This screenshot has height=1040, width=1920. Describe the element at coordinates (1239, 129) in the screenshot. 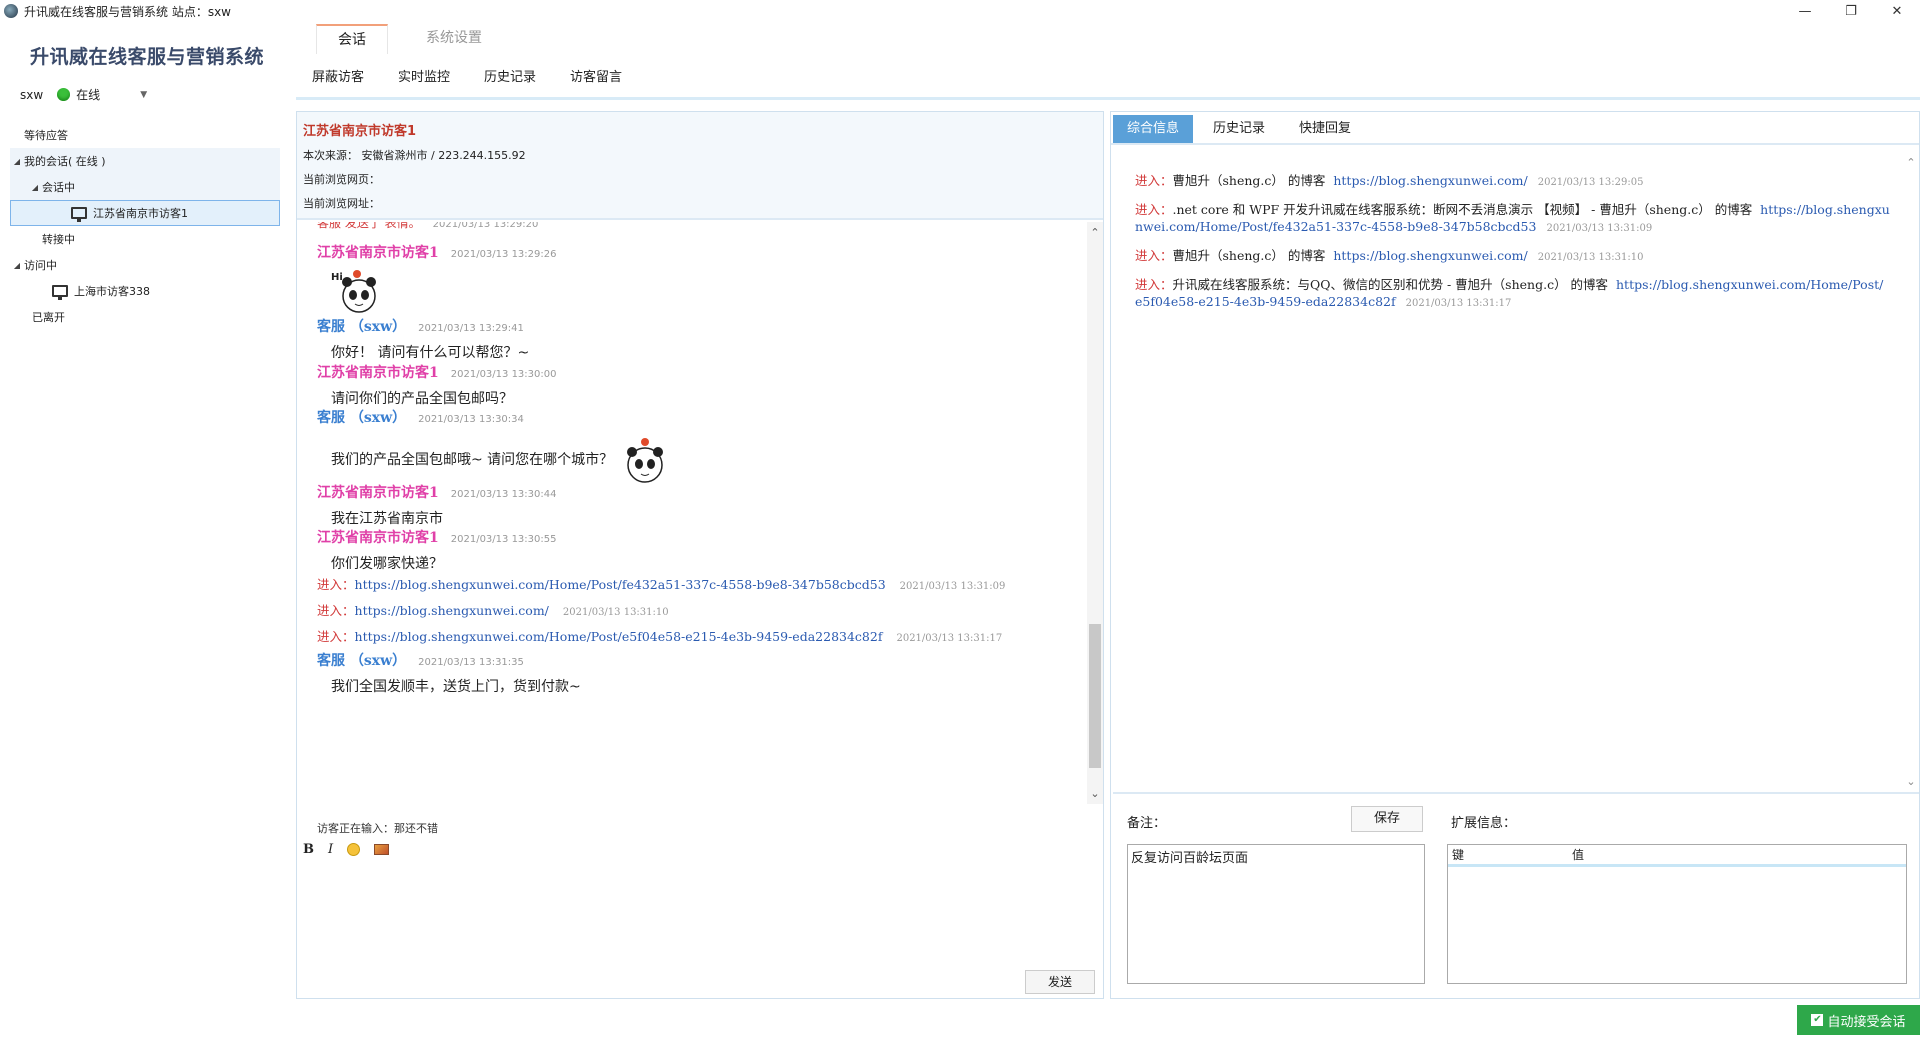

I see `tab-visit-history: 历史记录` at that location.